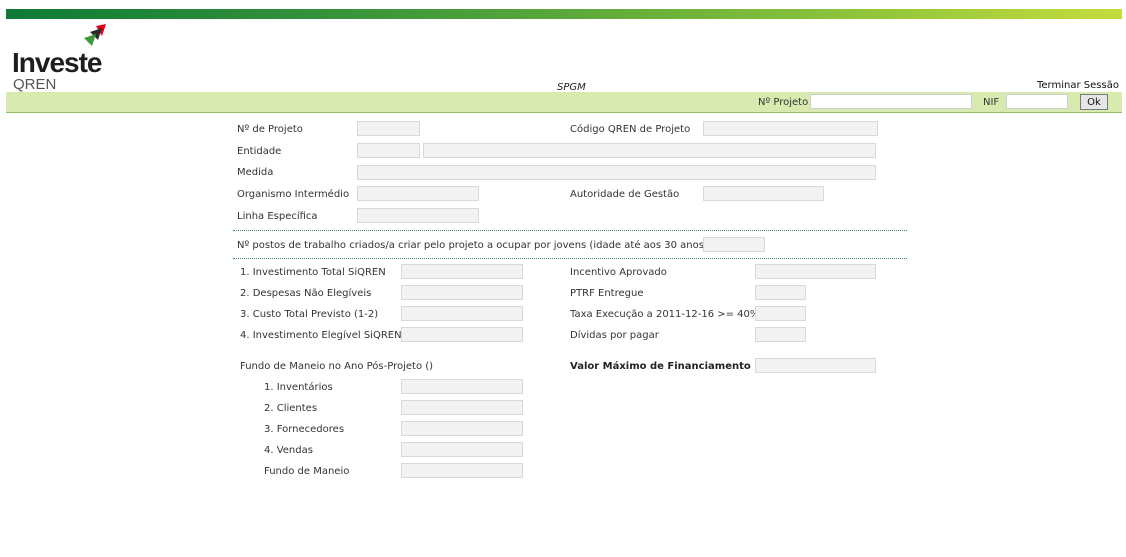 This screenshot has width=1126, height=557. What do you see at coordinates (780, 334) in the screenshot?
I see `debts-field` at bounding box center [780, 334].